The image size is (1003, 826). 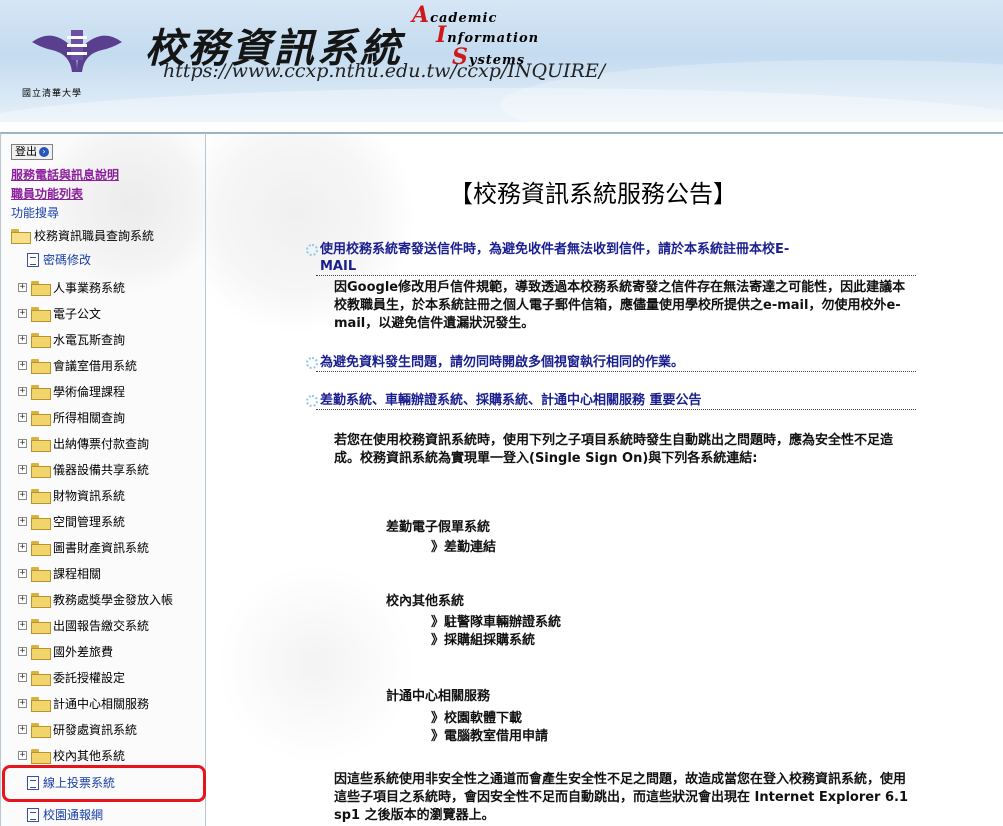 I want to click on tree-leaf-label: 線上投票系統, so click(x=79, y=783).